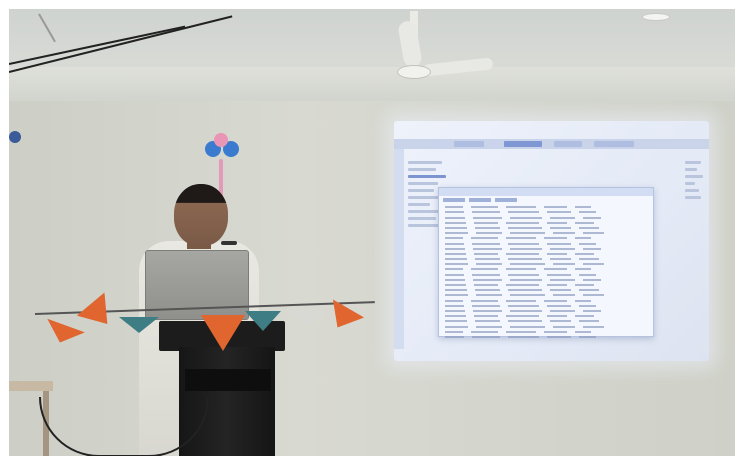  I want to click on fan-hub, so click(414, 72).